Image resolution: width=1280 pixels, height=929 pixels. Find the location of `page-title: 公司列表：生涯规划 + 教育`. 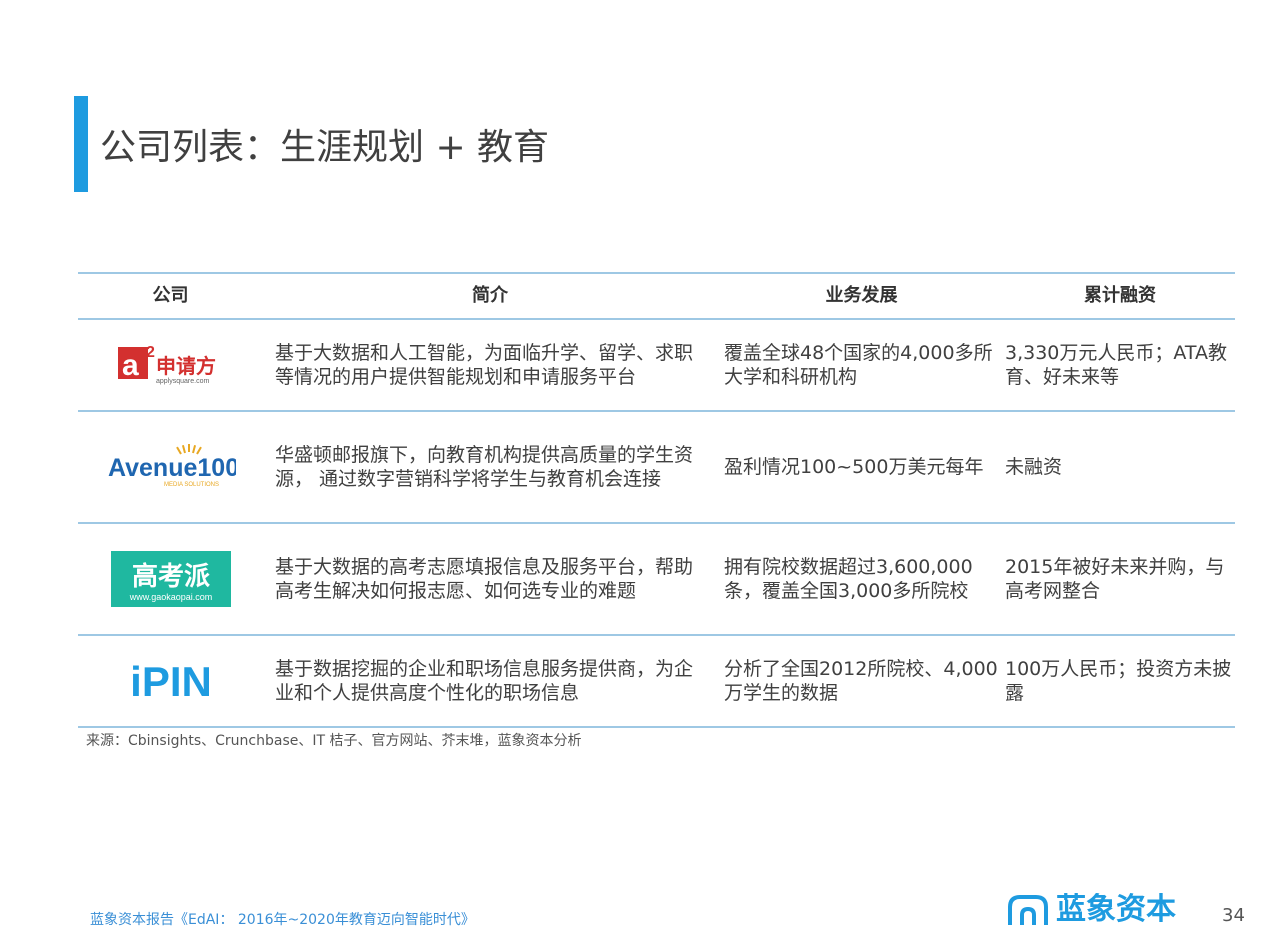

page-title: 公司列表：生涯规划 + 教育 is located at coordinates (325, 147).